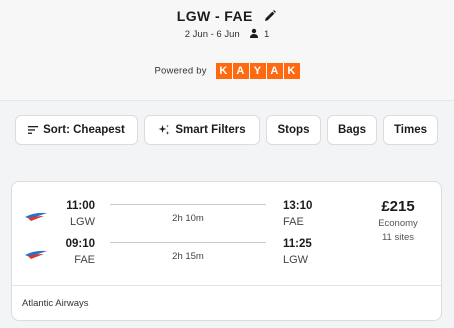 The height and width of the screenshot is (328, 454). Describe the element at coordinates (80, 206) in the screenshot. I see `departure-time: 11:00` at that location.